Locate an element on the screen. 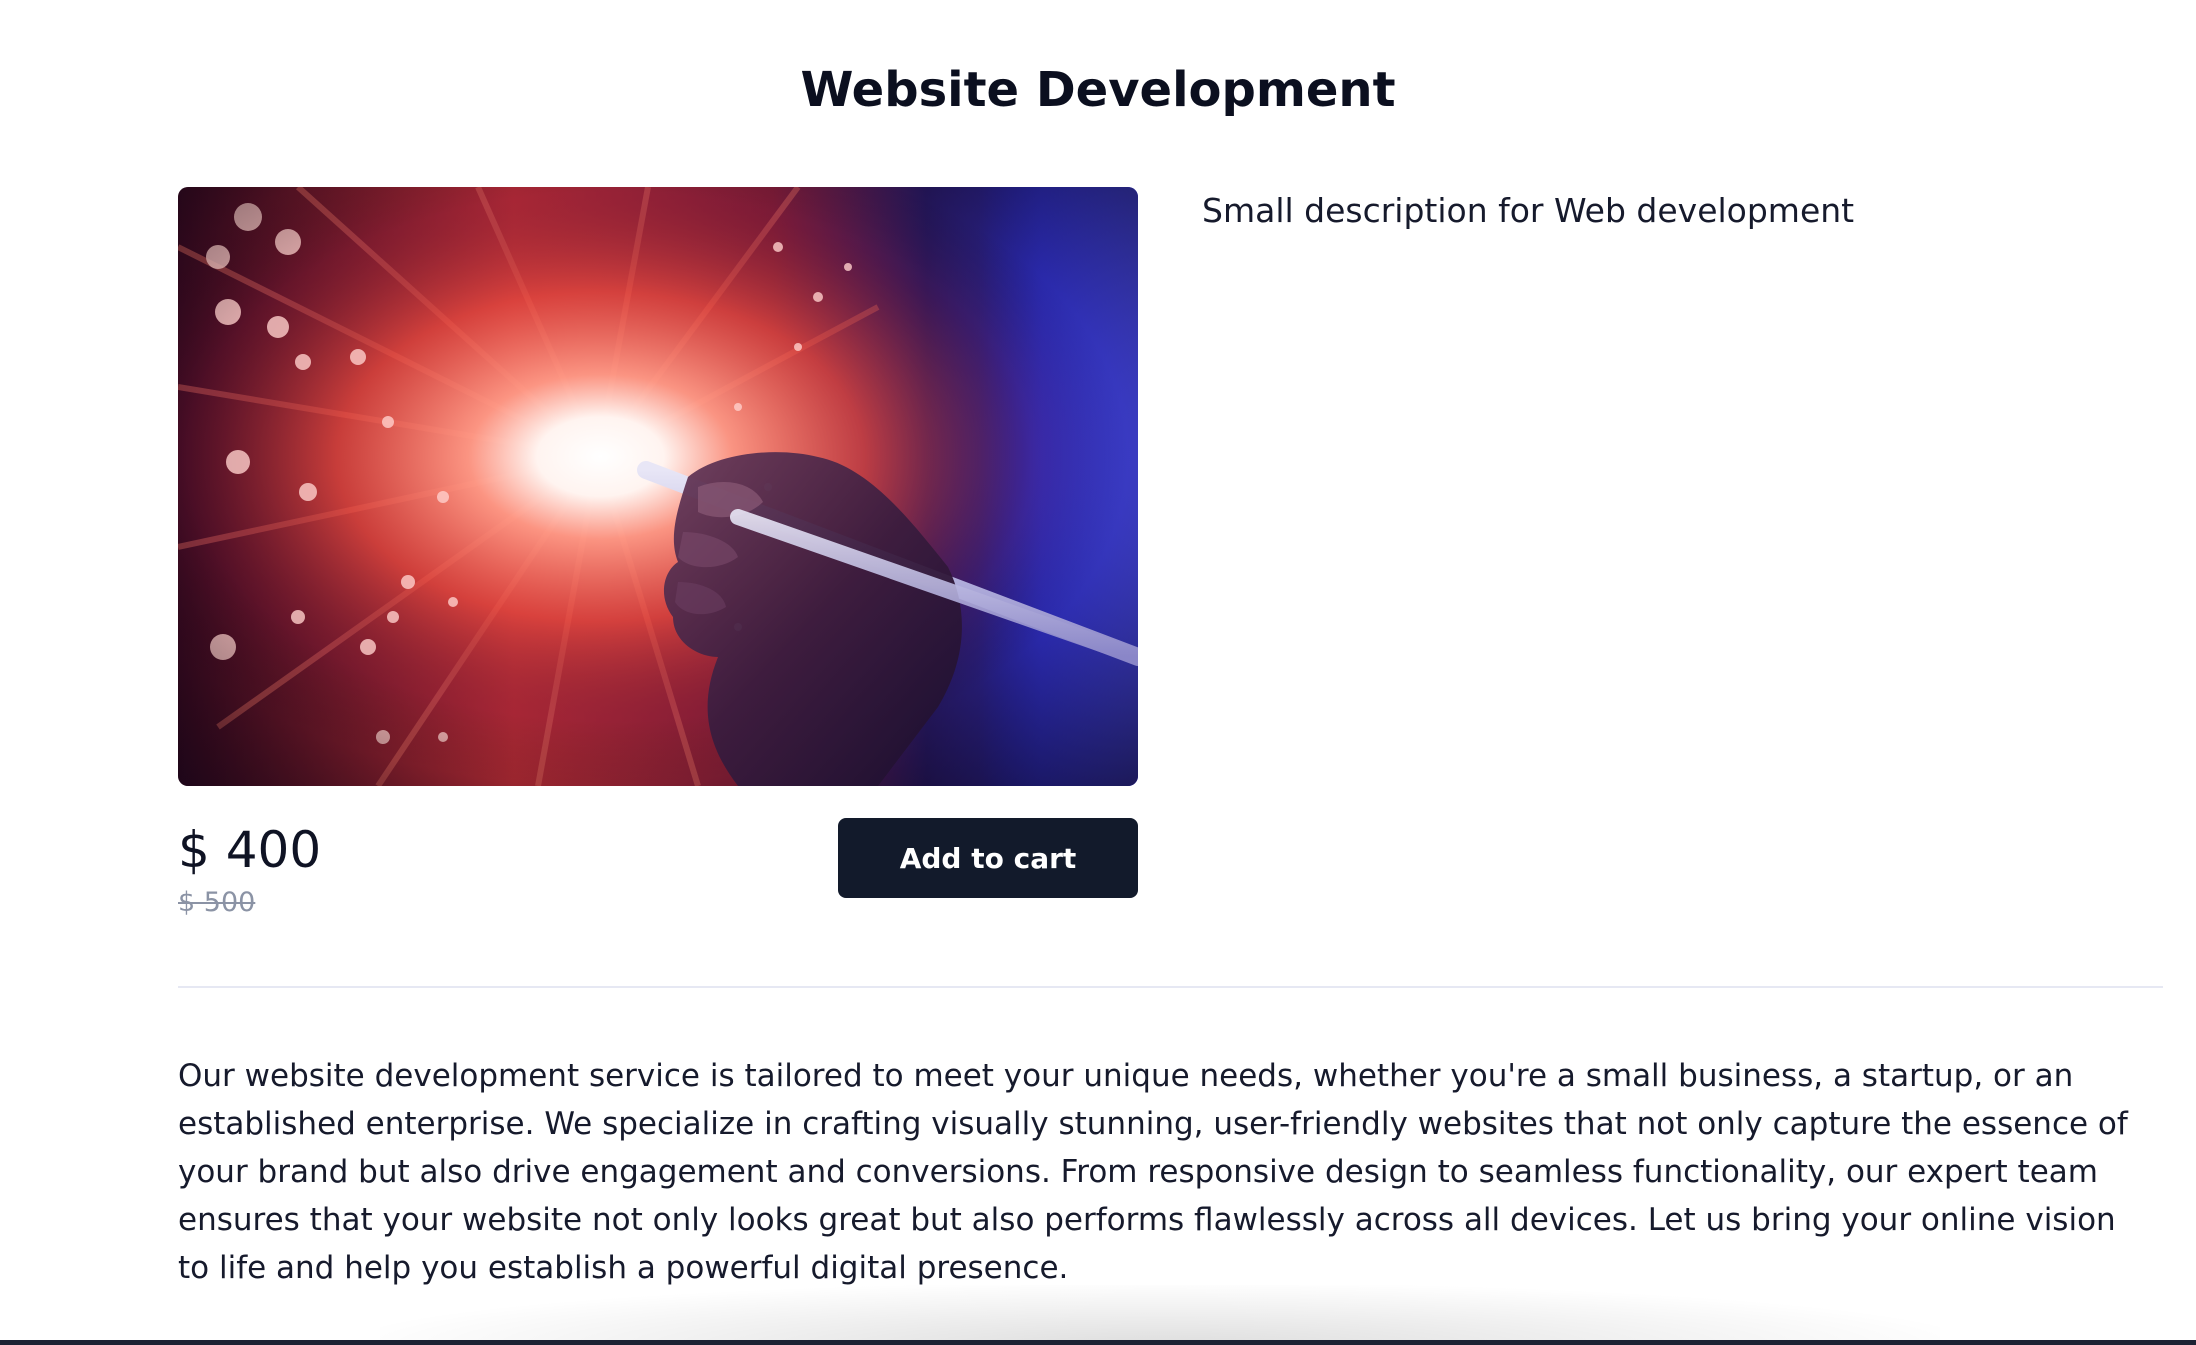  page-title: Website Development is located at coordinates (1098, 90).